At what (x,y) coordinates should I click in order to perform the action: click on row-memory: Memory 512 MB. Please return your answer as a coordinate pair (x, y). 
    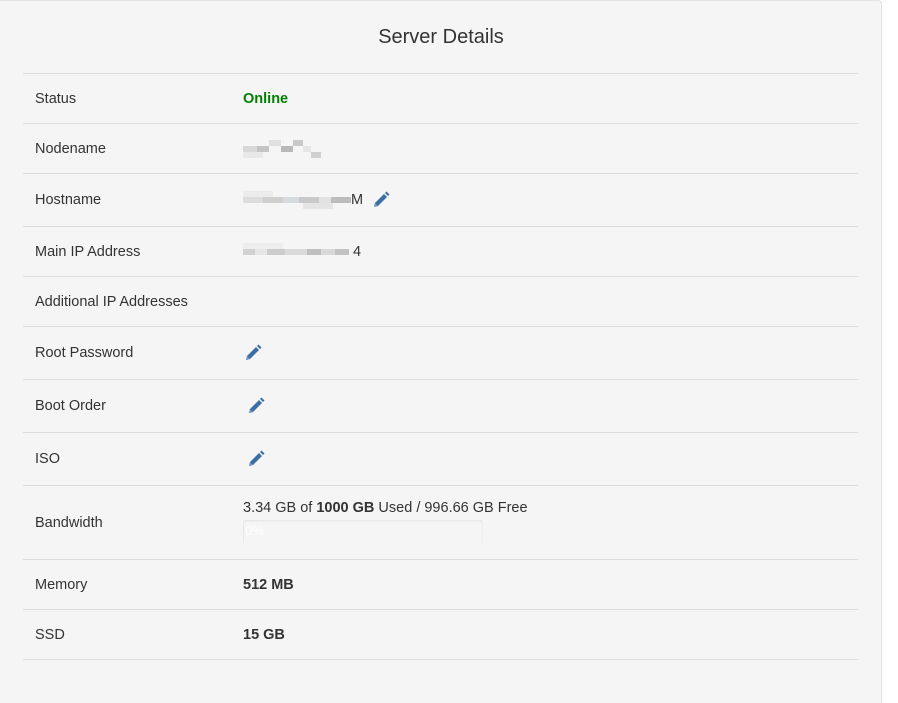
    Looking at the image, I should click on (440, 584).